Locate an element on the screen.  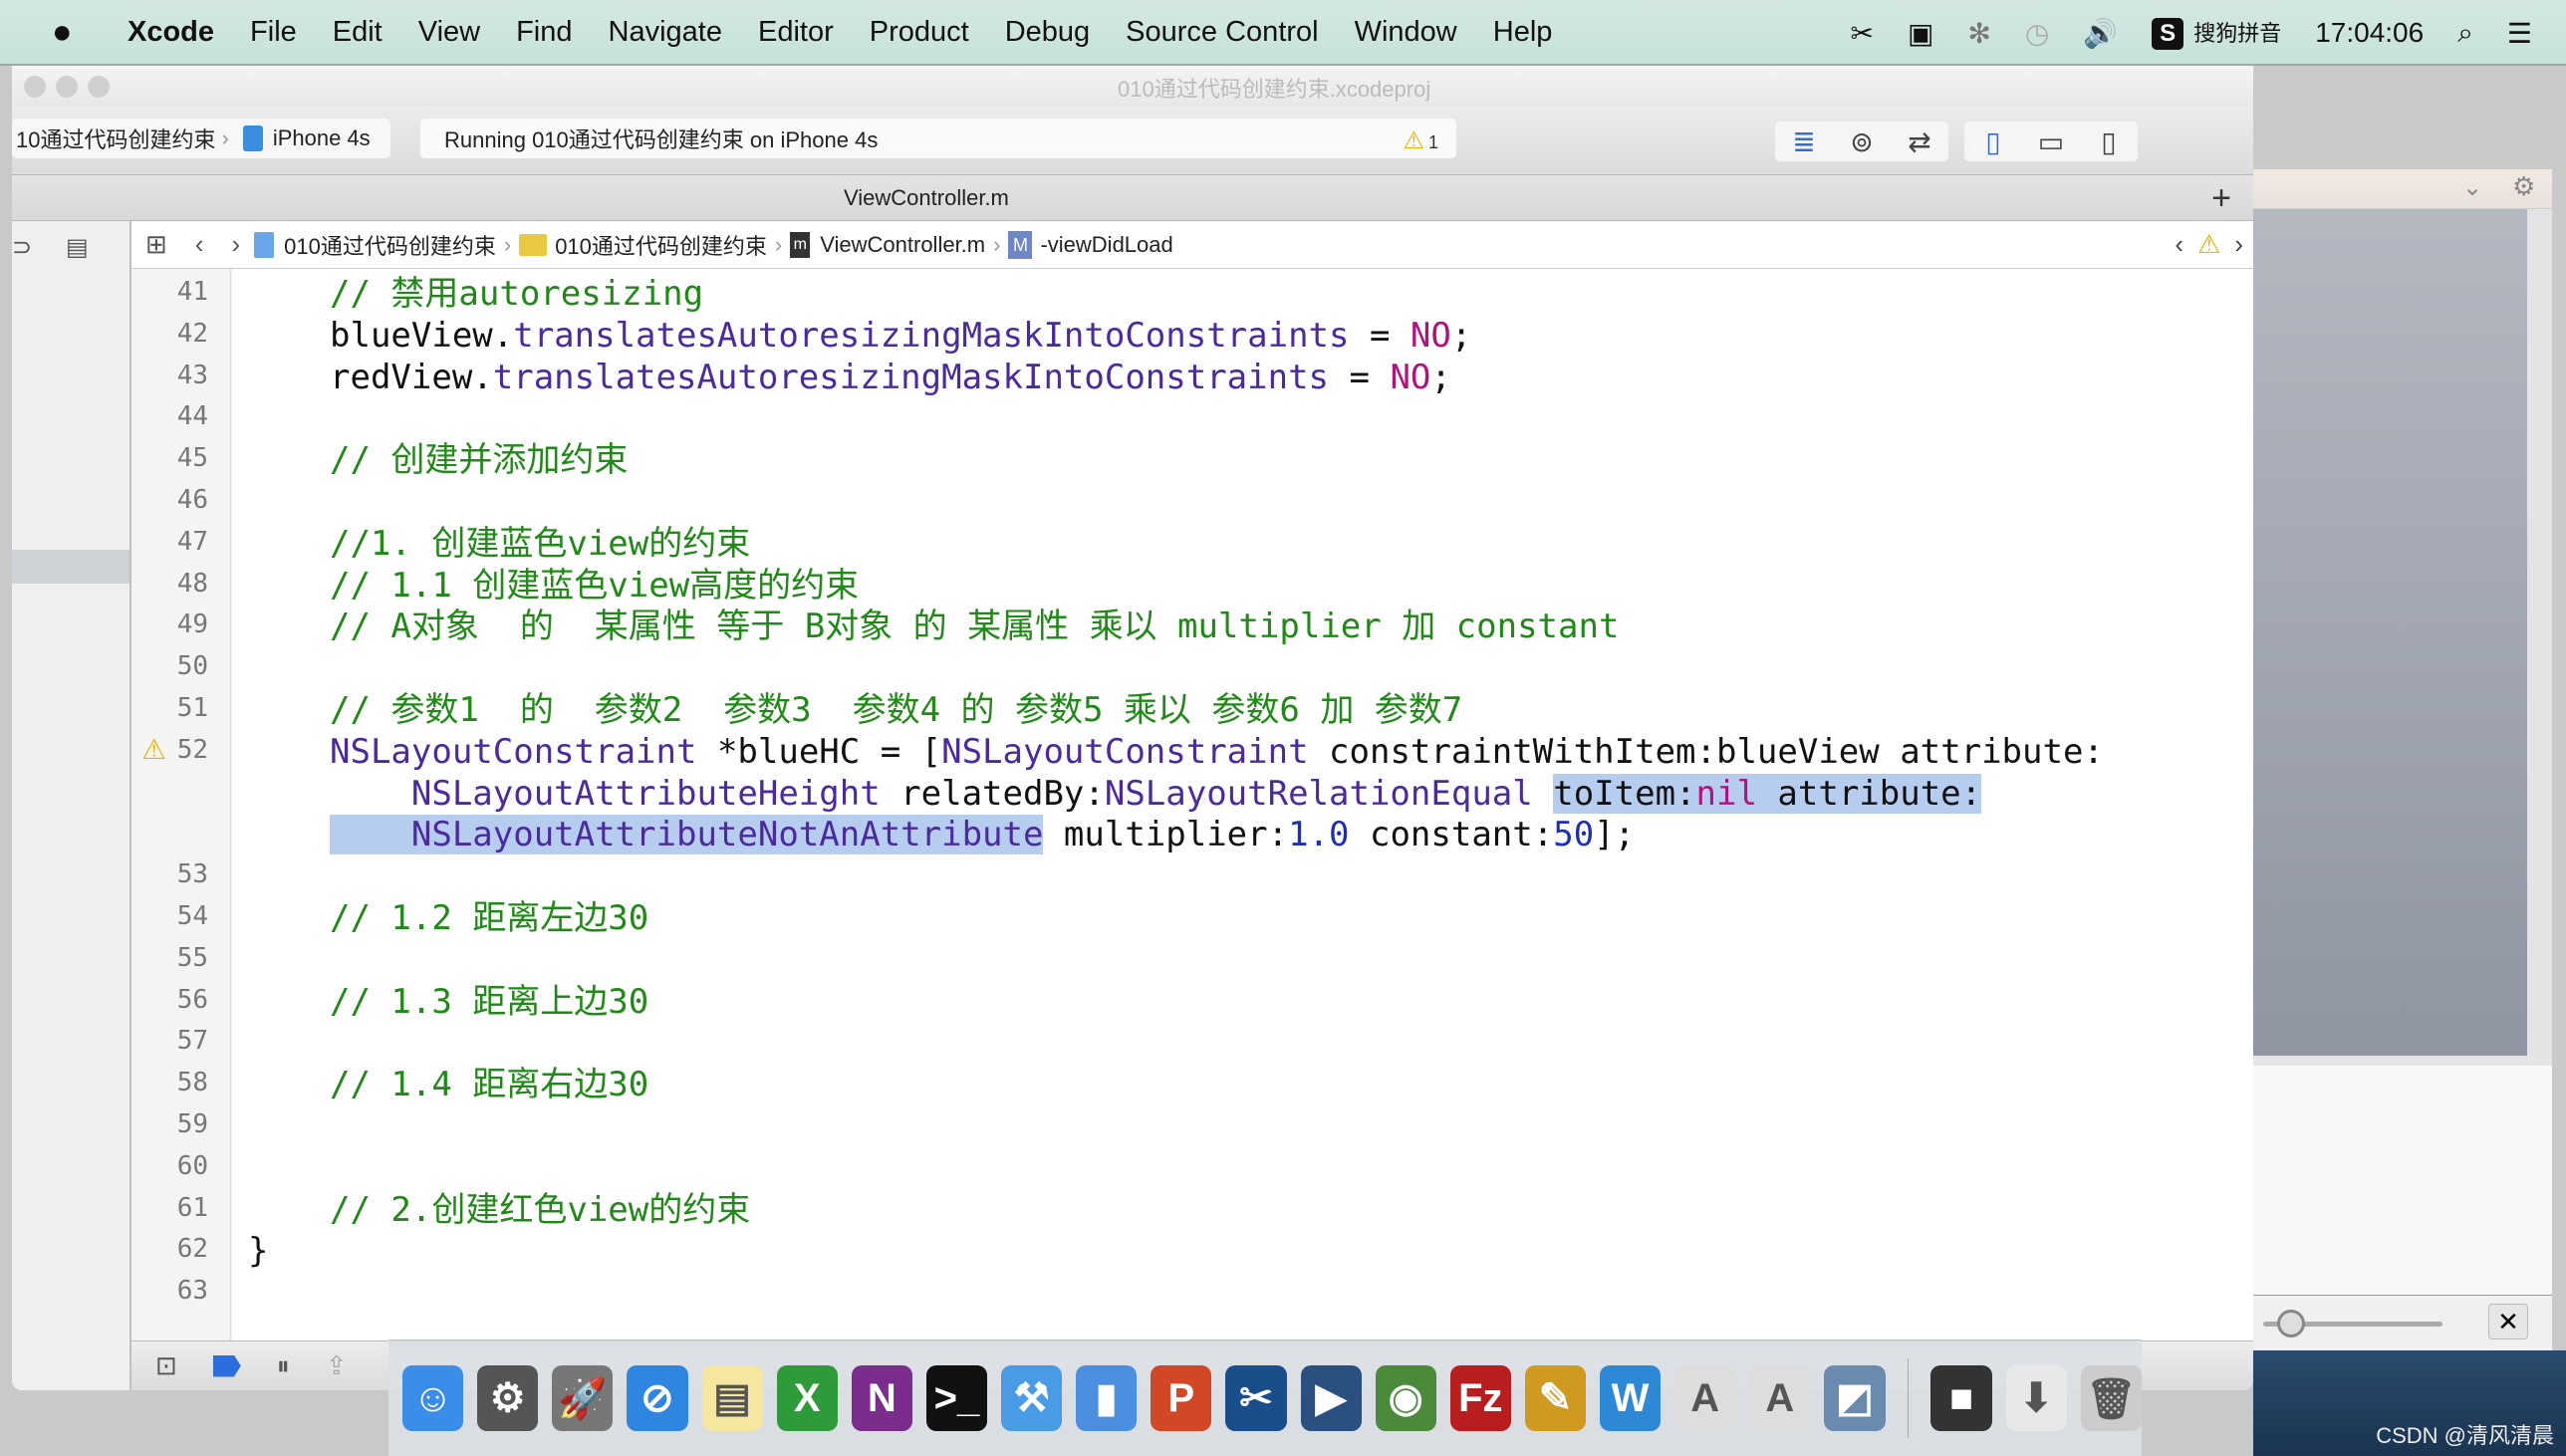
dock-xcode-icon: ⚒ is located at coordinates (1032, 1398).